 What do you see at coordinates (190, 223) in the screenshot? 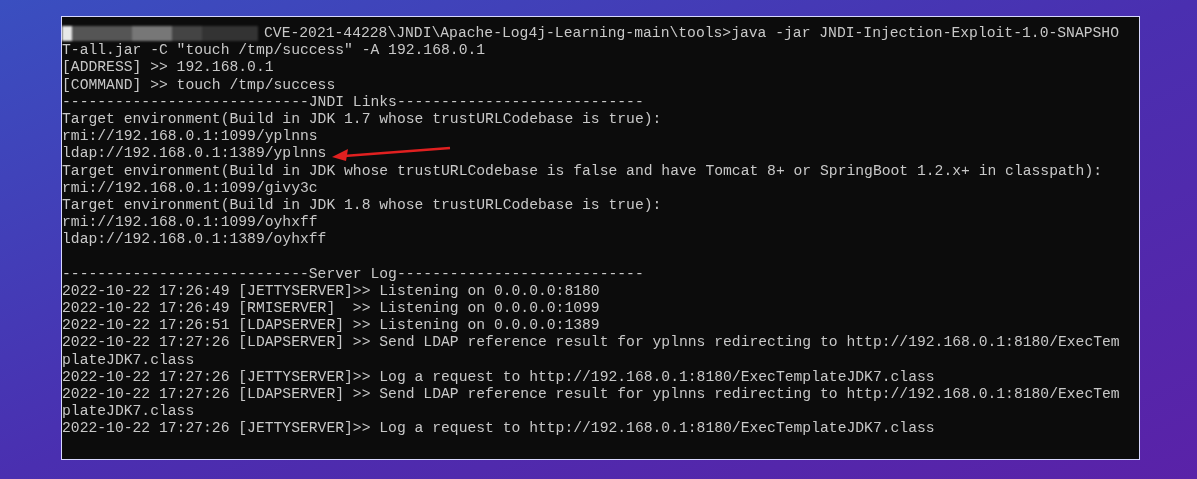
I see `terminal-line: rmi://192.168.0.1:1099/oyhxff` at bounding box center [190, 223].